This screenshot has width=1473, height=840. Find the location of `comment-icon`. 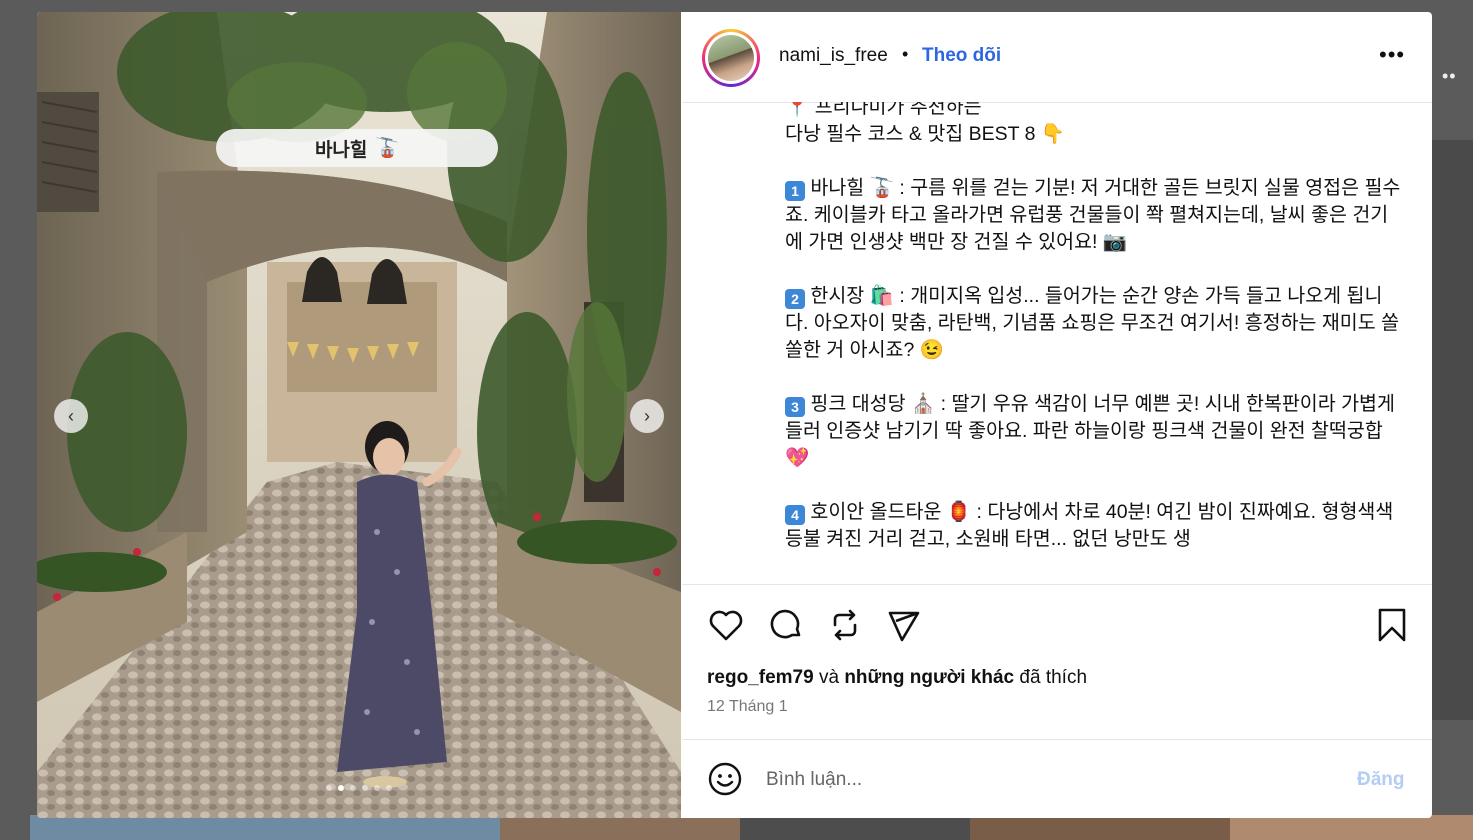

comment-icon is located at coordinates (786, 625).